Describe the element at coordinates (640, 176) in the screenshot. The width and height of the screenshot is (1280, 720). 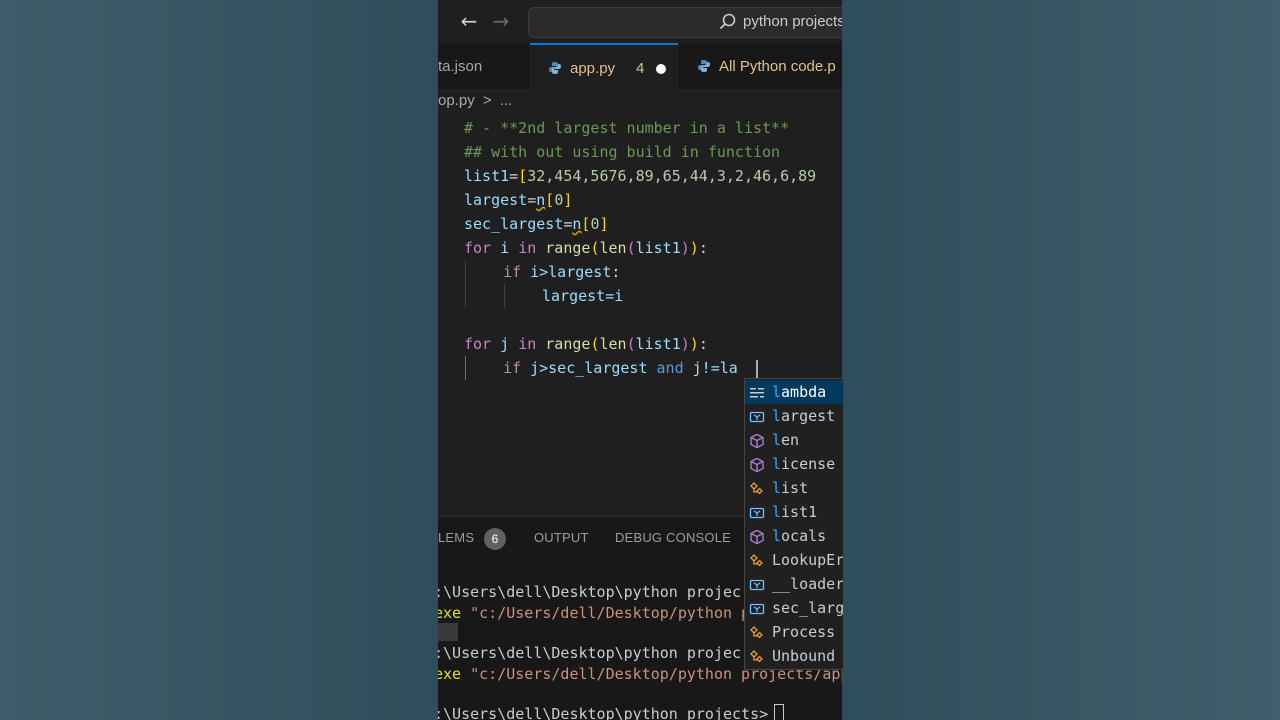
I see `code-line-3: list1=[32,454,5676,89,65,44,3,2,46,6,89` at that location.